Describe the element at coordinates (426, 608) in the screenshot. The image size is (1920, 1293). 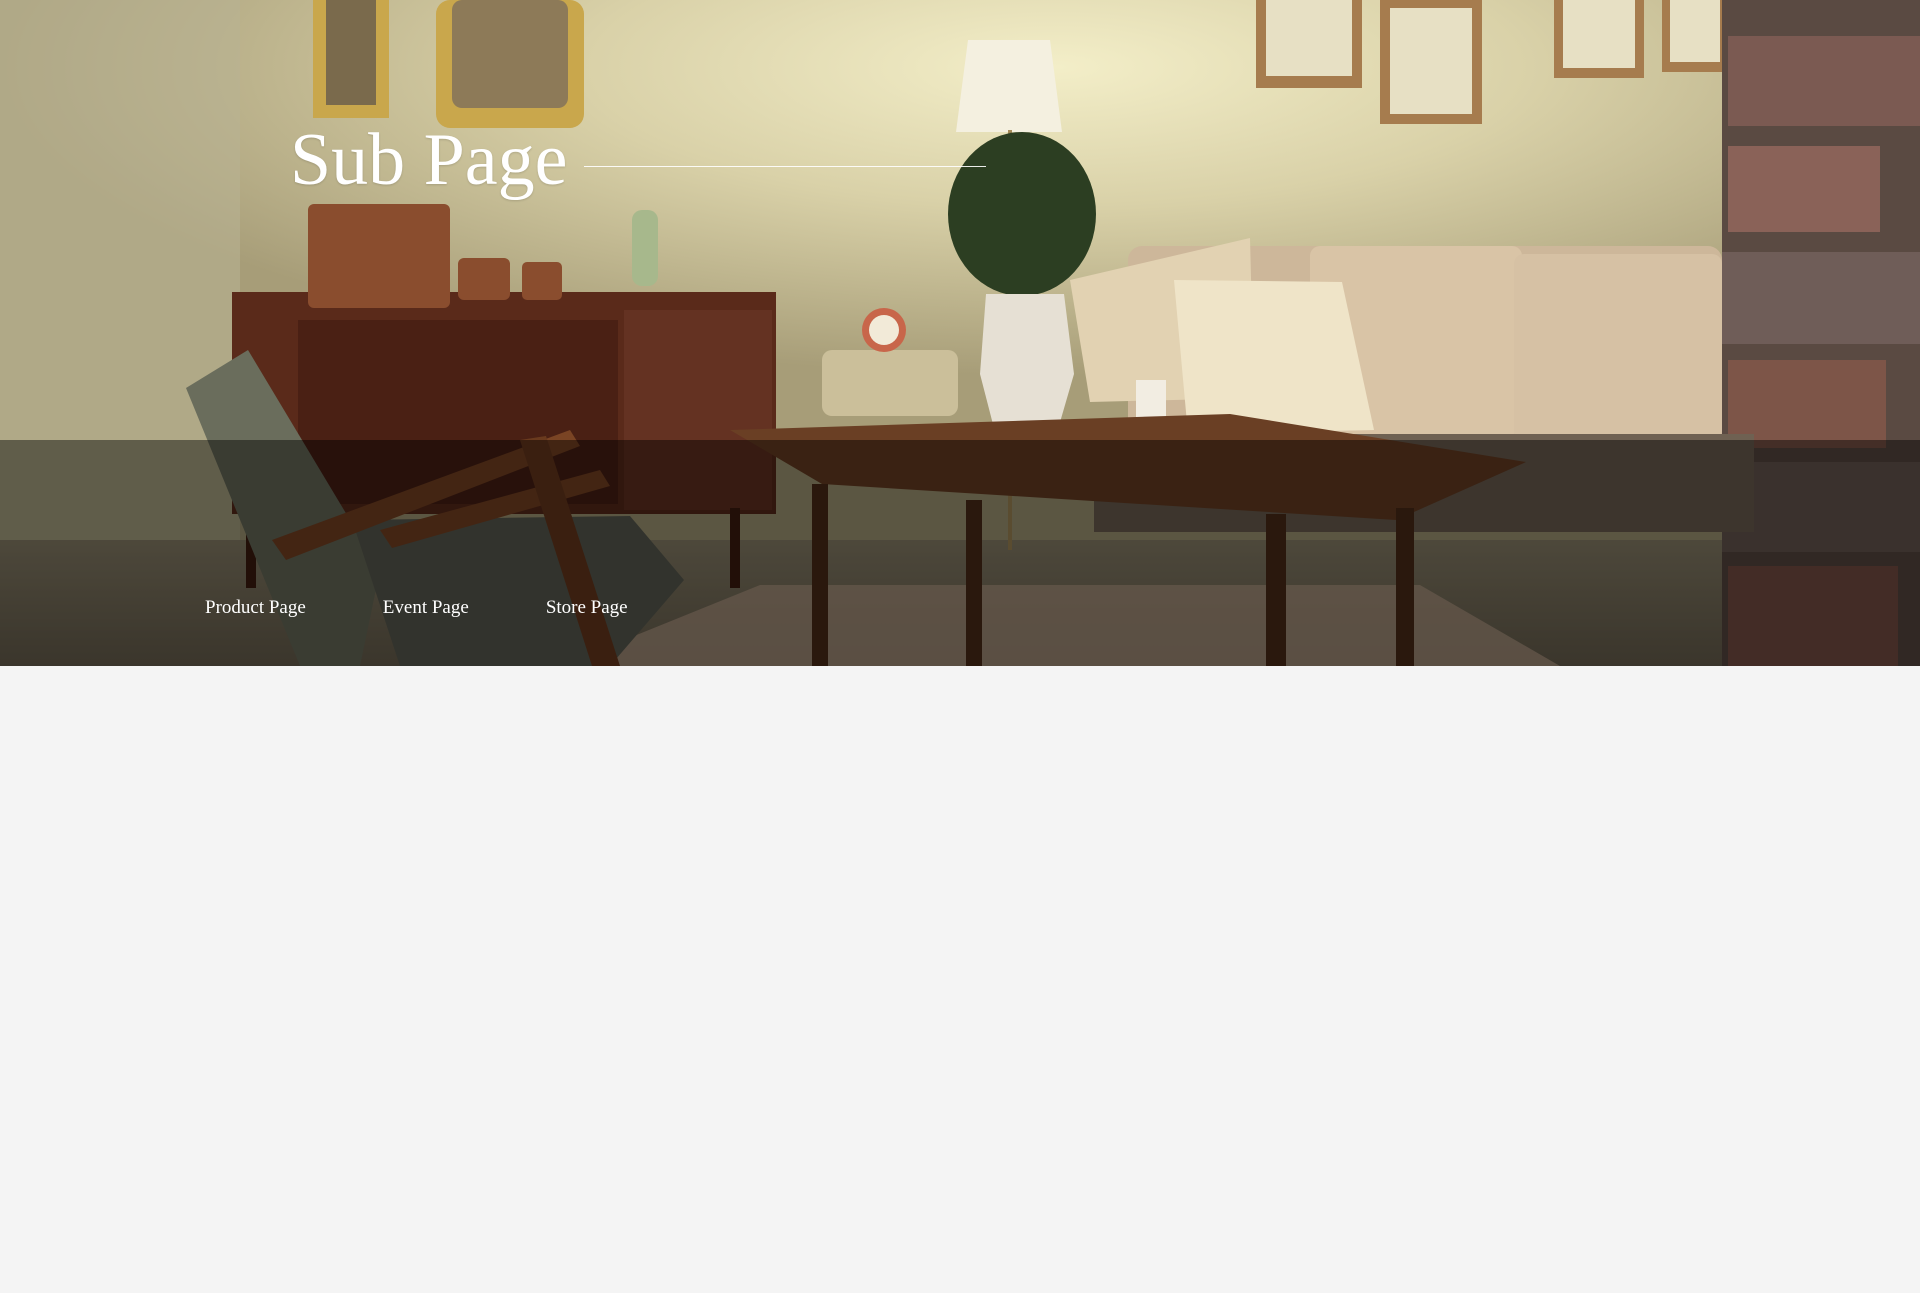
I see `nav-item-event-page: Event Page` at that location.